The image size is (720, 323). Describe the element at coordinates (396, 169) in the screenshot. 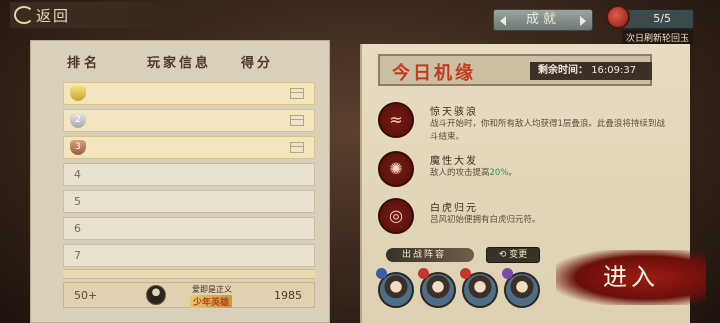

I see `flame-icon: ✺` at that location.